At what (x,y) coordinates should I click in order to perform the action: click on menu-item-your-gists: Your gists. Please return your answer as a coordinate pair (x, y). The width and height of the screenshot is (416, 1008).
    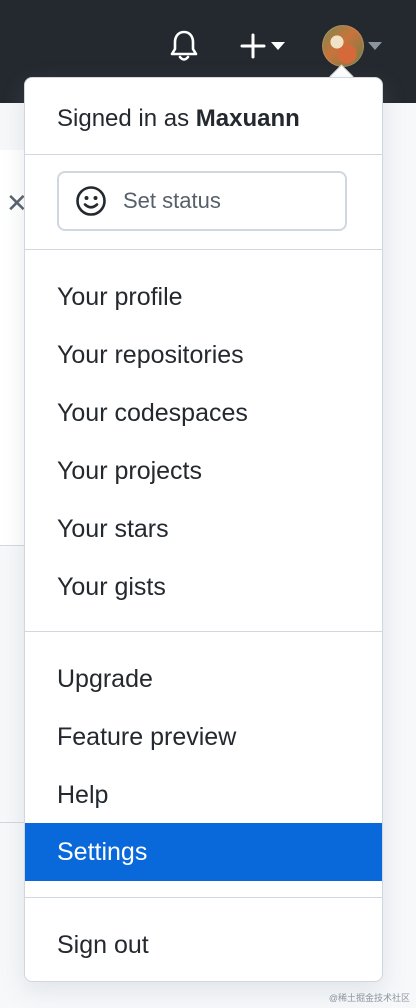
    Looking at the image, I should click on (203, 587).